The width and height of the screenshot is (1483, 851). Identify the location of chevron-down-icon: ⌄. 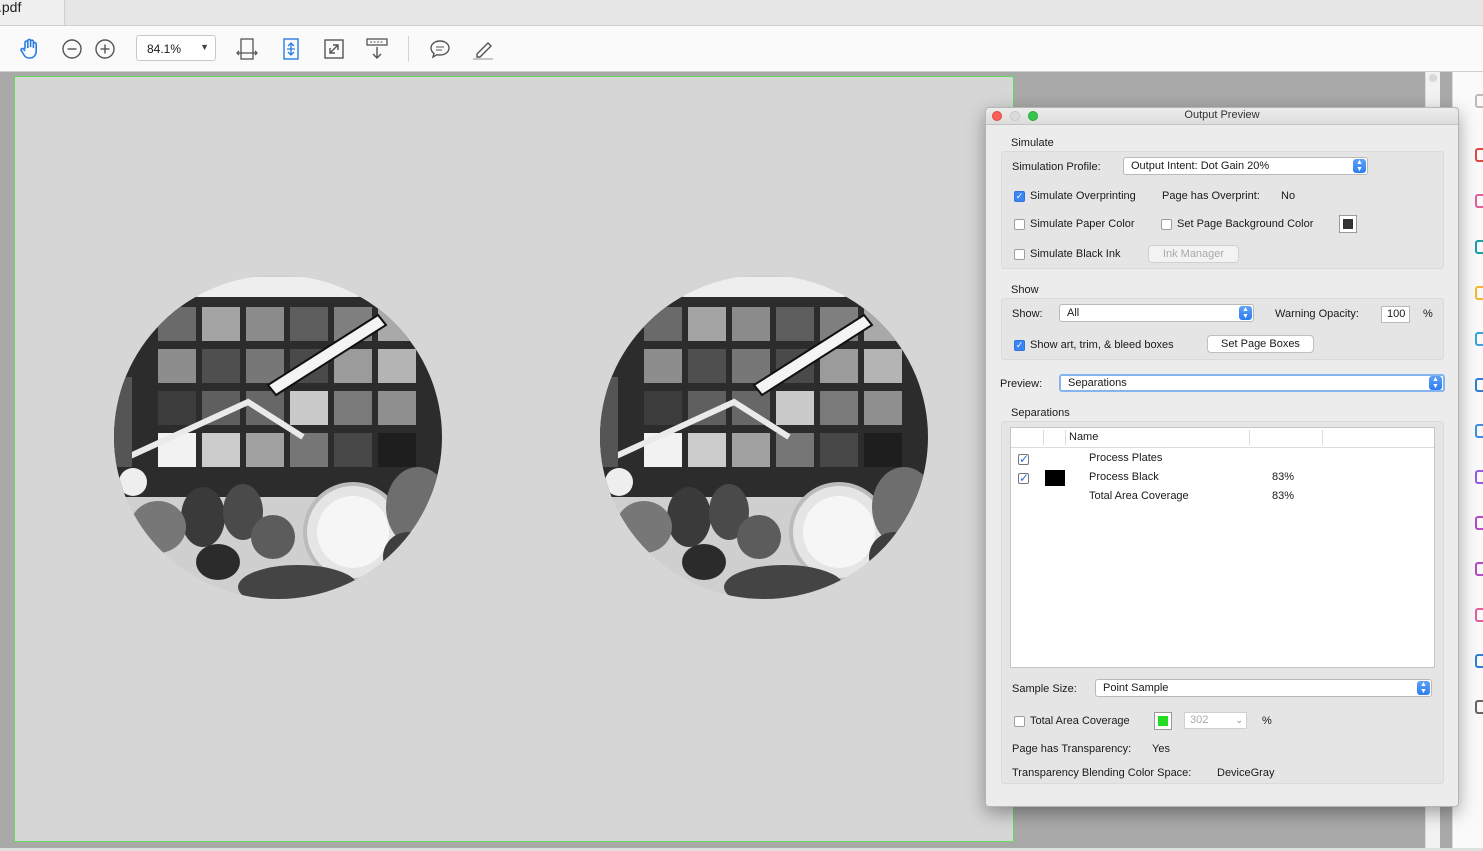
(1239, 720).